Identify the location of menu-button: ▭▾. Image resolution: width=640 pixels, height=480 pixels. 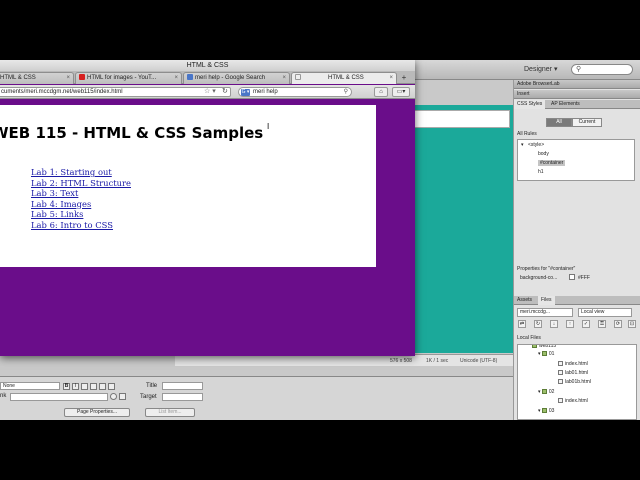
(401, 92).